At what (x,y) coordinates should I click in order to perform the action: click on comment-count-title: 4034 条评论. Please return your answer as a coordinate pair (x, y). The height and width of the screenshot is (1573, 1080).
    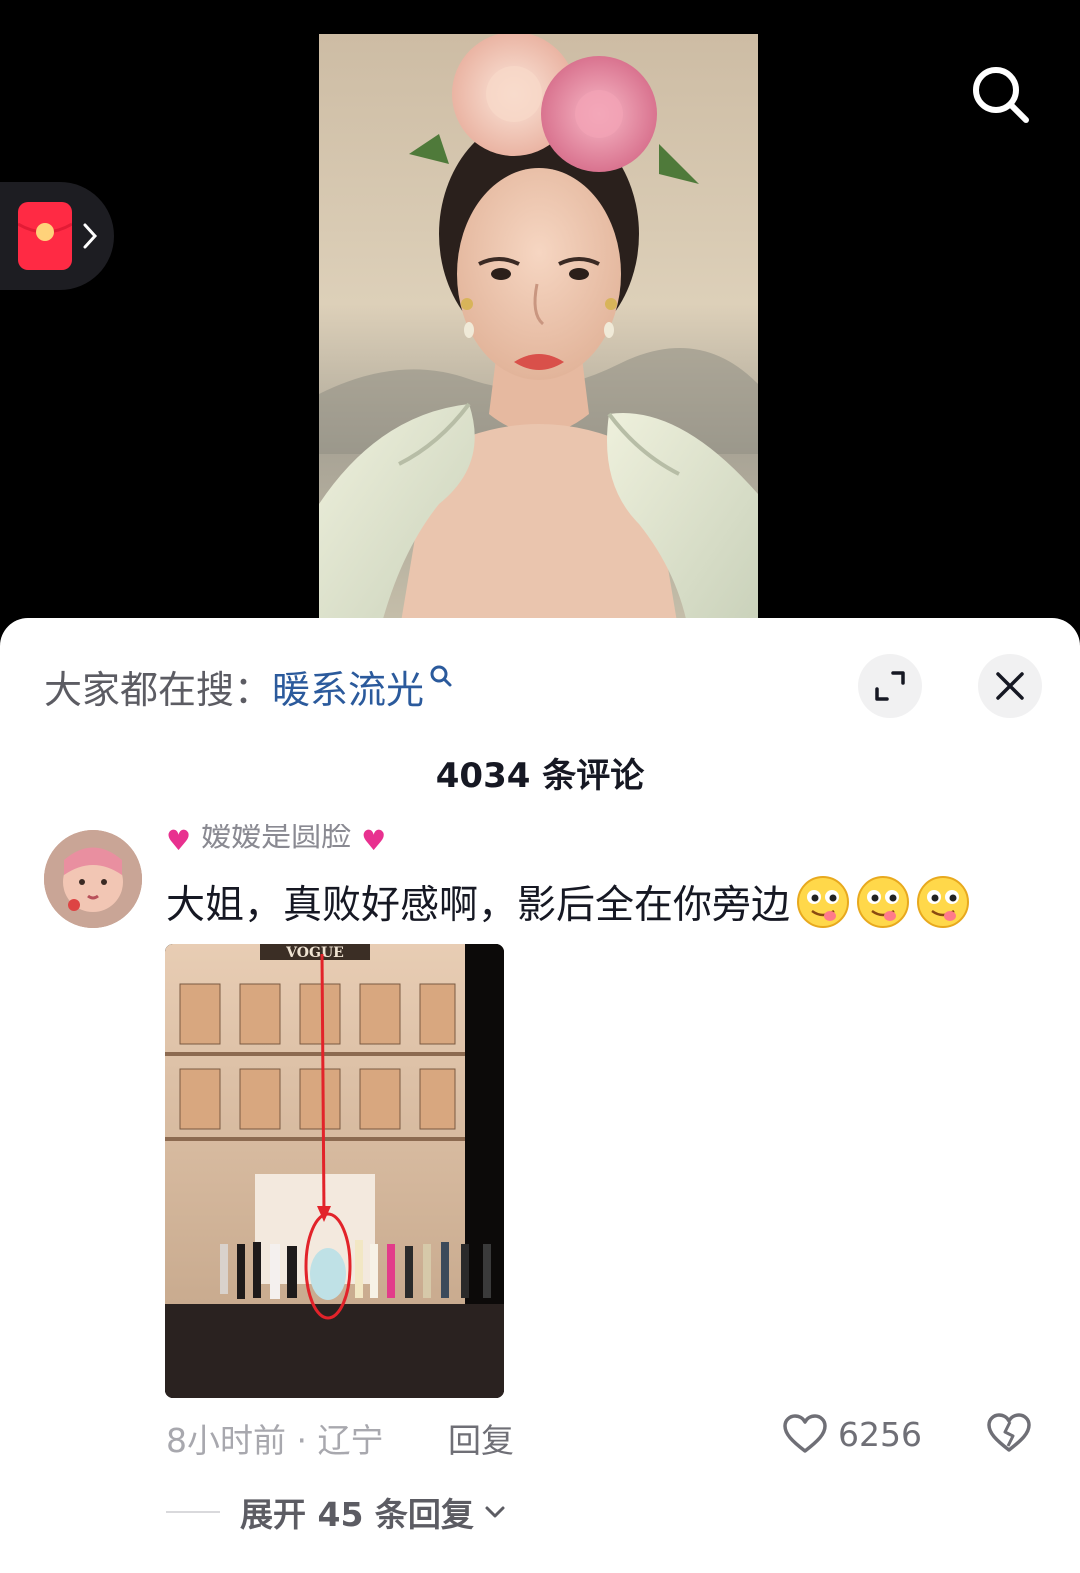
    Looking at the image, I should click on (540, 776).